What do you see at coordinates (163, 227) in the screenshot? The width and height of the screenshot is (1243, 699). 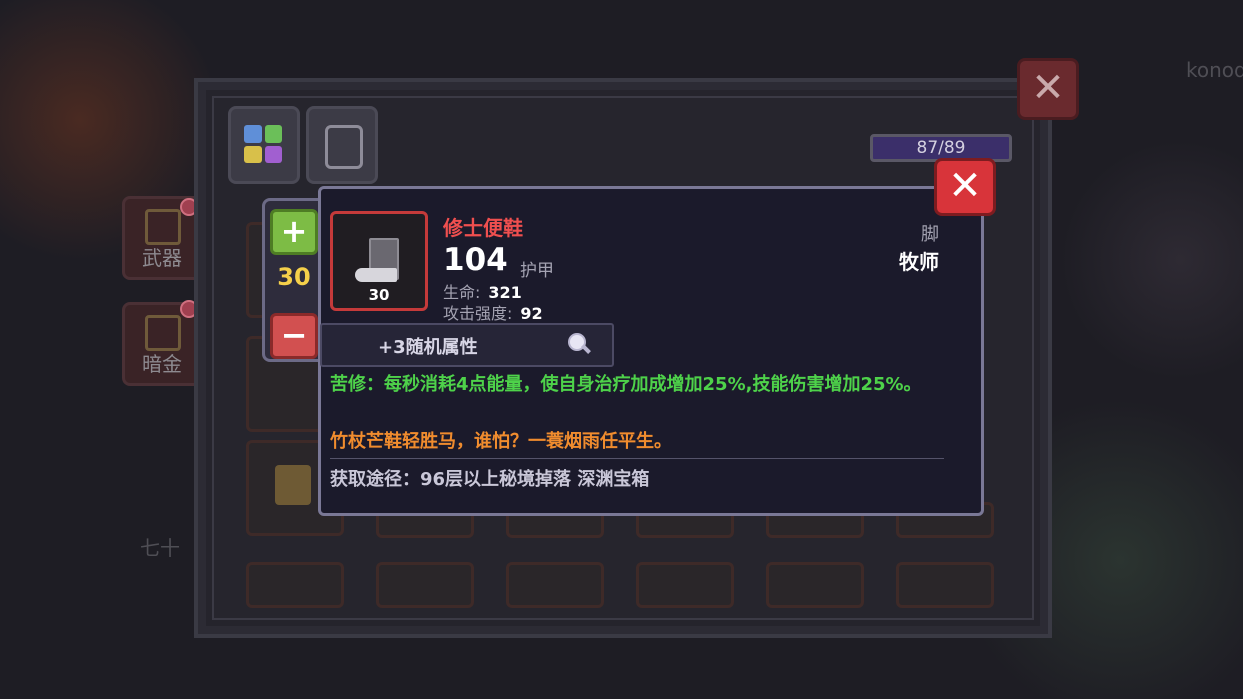 I see `weapon-icon` at bounding box center [163, 227].